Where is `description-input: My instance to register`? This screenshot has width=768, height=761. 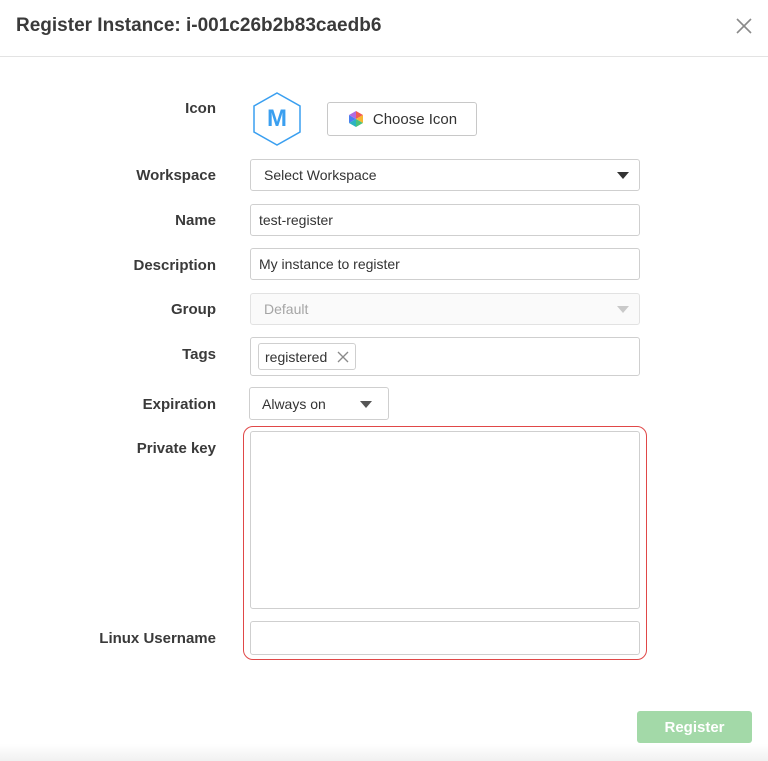 description-input: My instance to register is located at coordinates (445, 264).